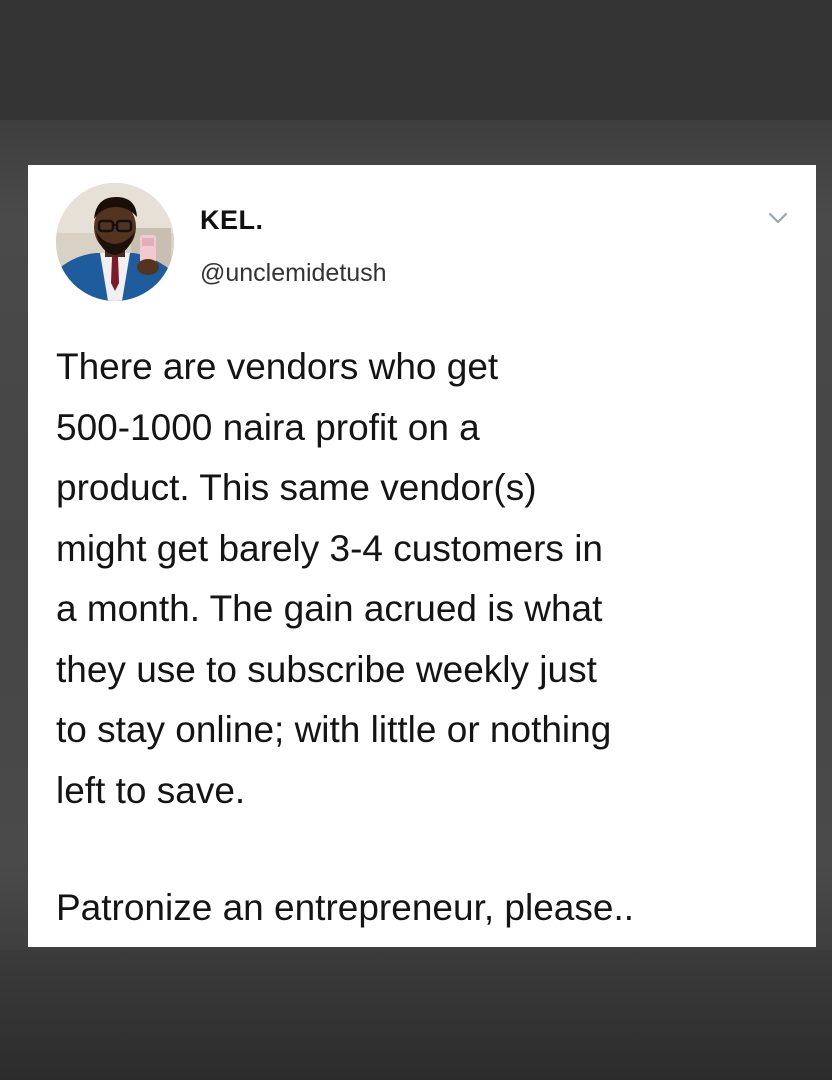 The height and width of the screenshot is (1080, 832). I want to click on chevron-down-icon, so click(778, 218).